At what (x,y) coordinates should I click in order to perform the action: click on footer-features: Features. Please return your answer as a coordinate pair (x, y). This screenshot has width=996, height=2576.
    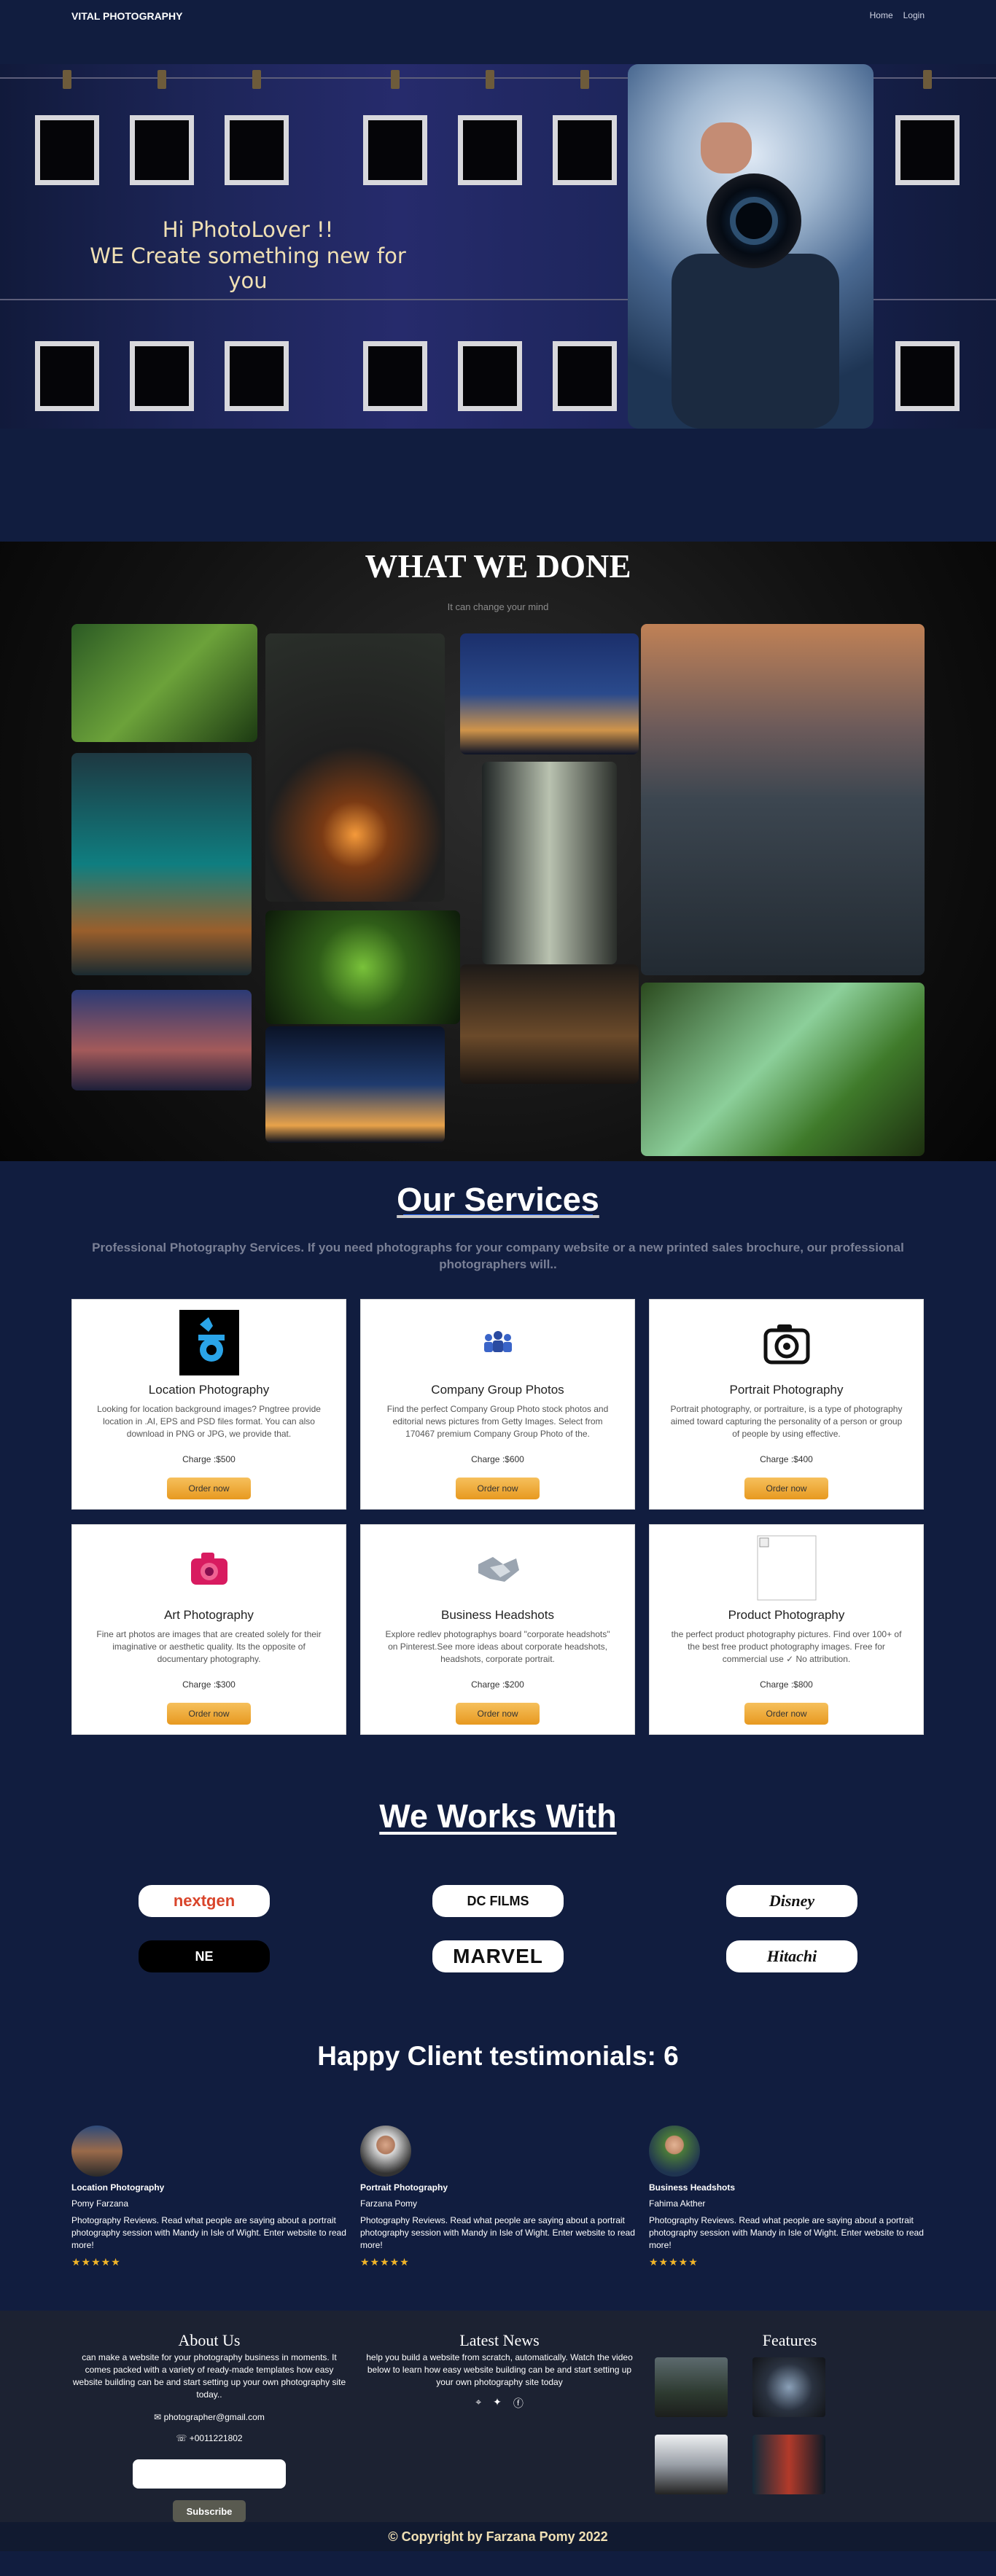
    Looking at the image, I should click on (790, 2340).